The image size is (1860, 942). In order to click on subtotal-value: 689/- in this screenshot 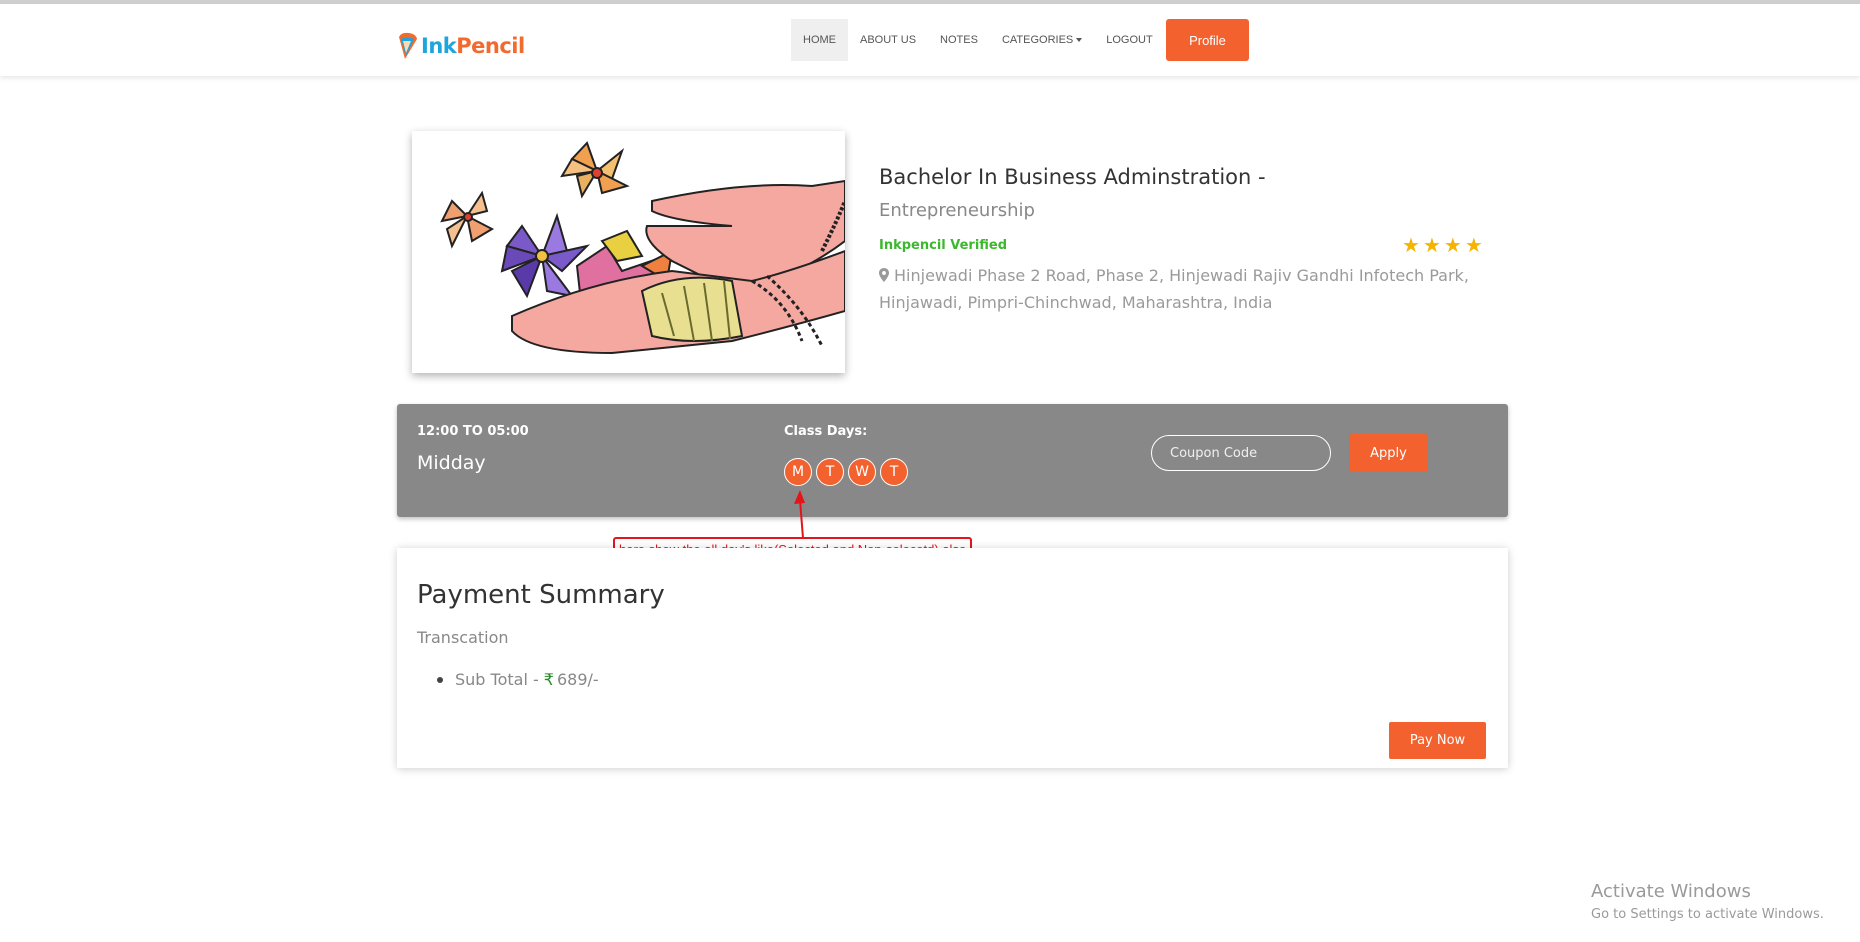, I will do `click(577, 679)`.